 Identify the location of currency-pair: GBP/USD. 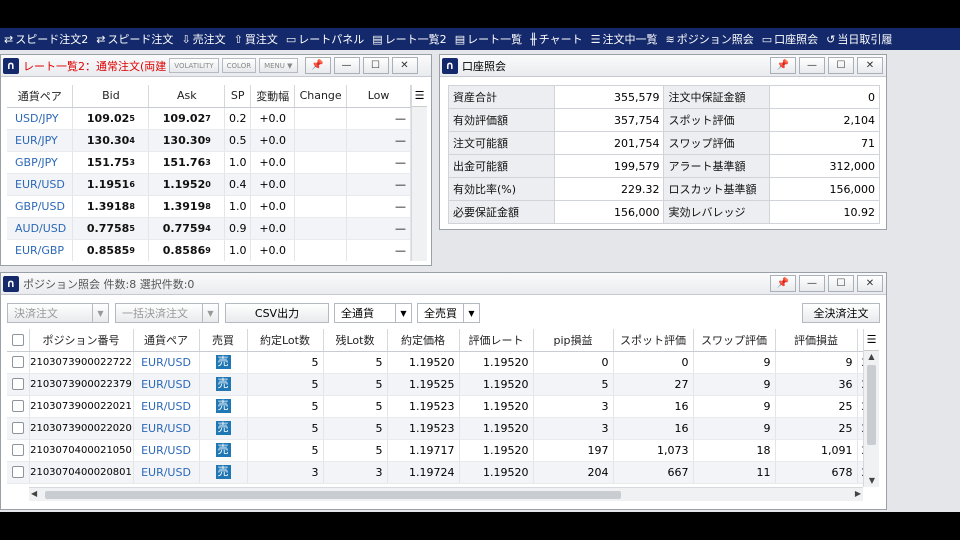
(40, 206).